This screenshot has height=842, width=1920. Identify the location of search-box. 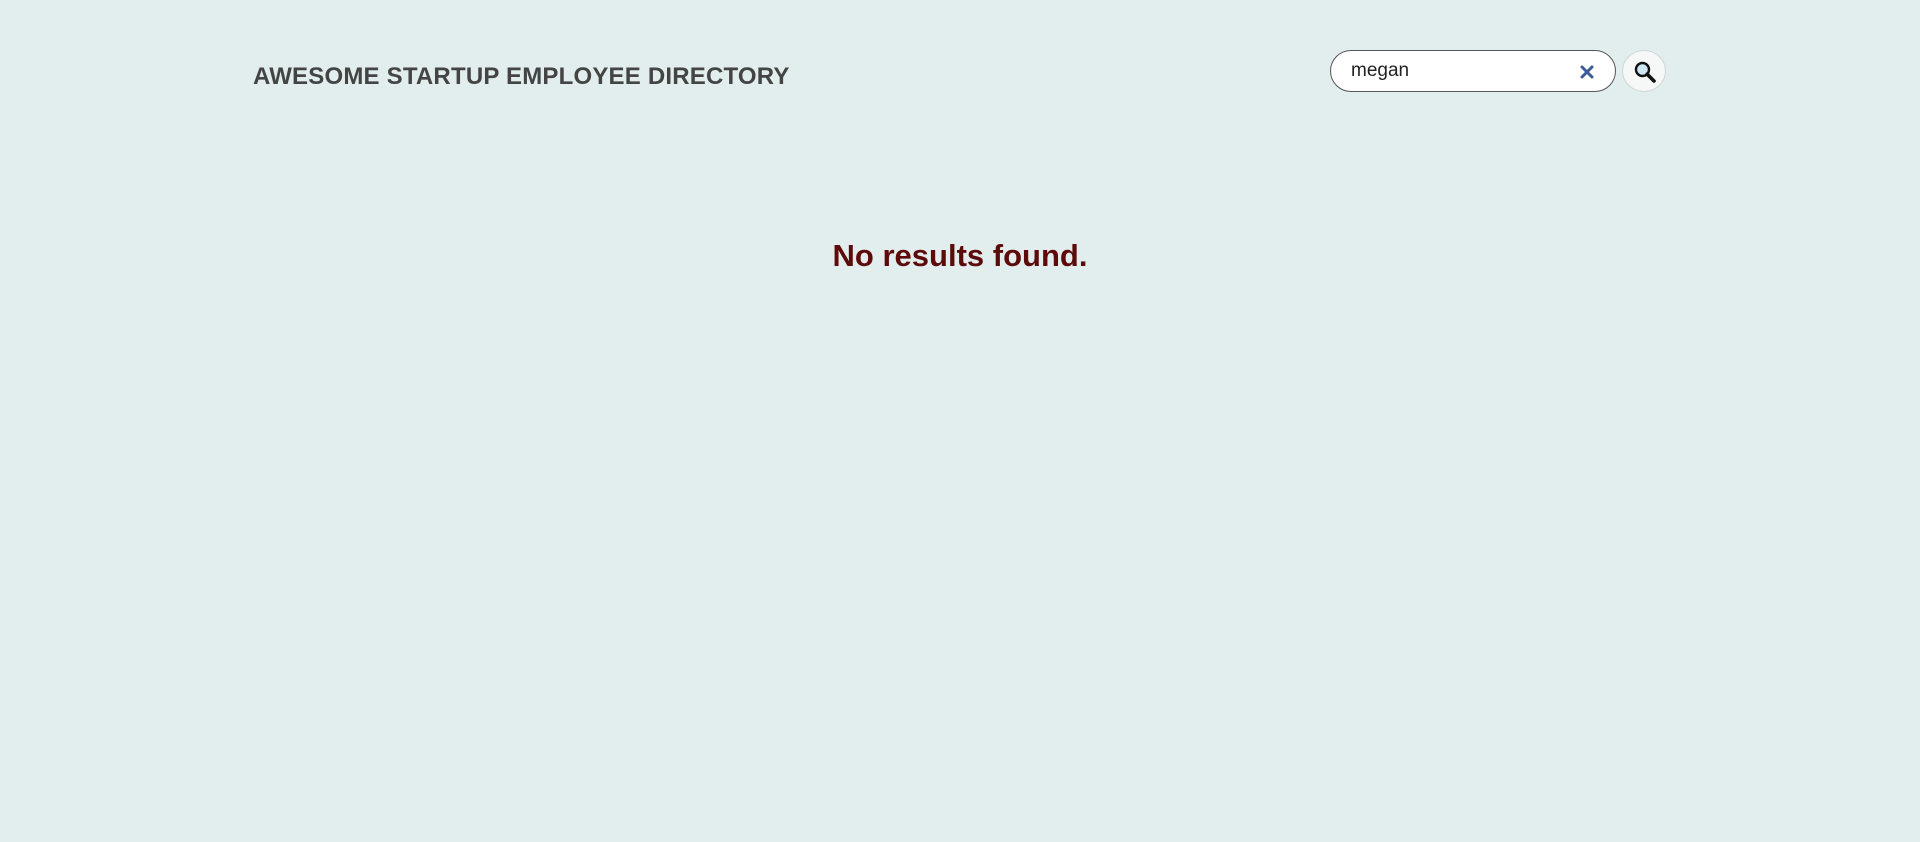
(1473, 71).